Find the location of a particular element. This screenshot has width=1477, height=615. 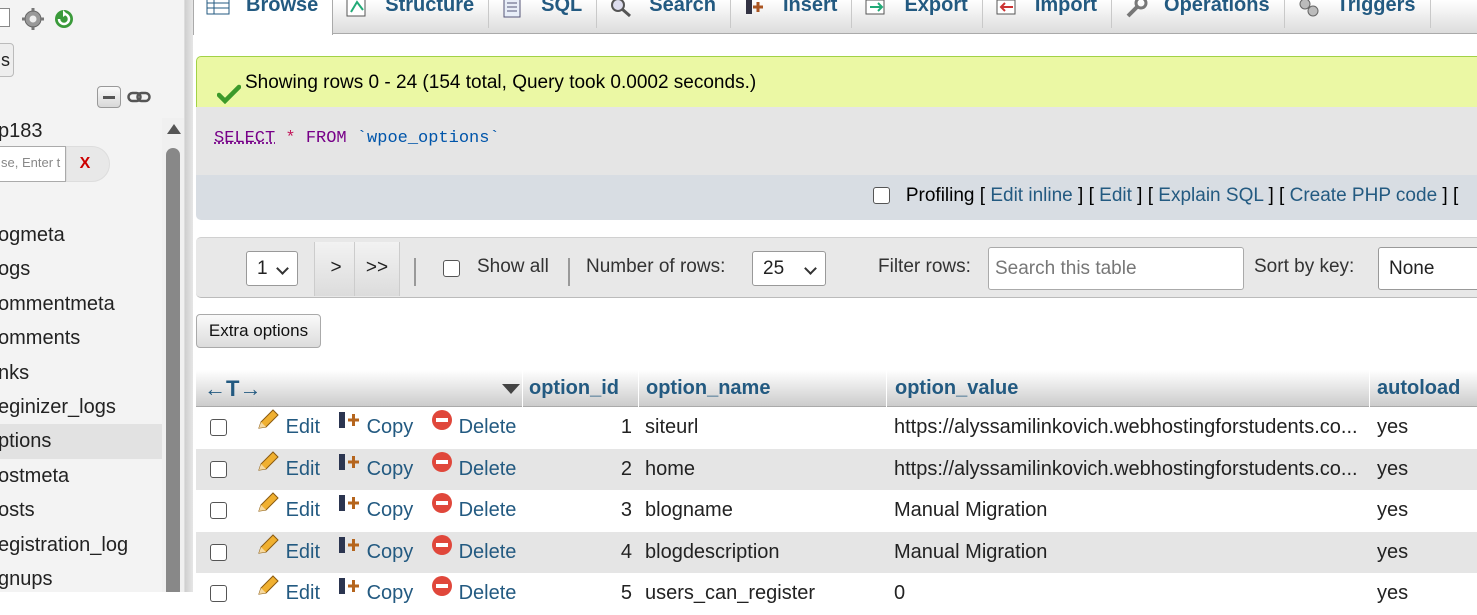

edit-inline-link: Edit inline is located at coordinates (1031, 195).